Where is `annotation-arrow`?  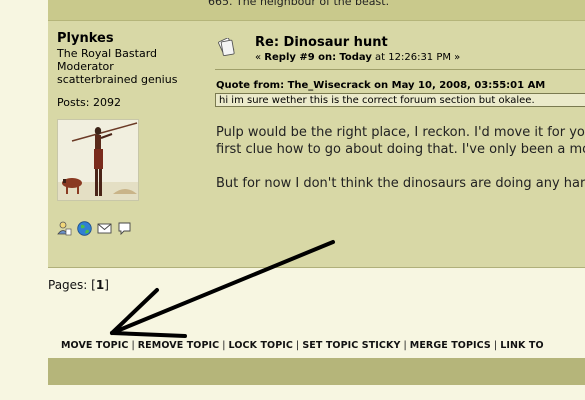
annotation-arrow is located at coordinates (222, 289).